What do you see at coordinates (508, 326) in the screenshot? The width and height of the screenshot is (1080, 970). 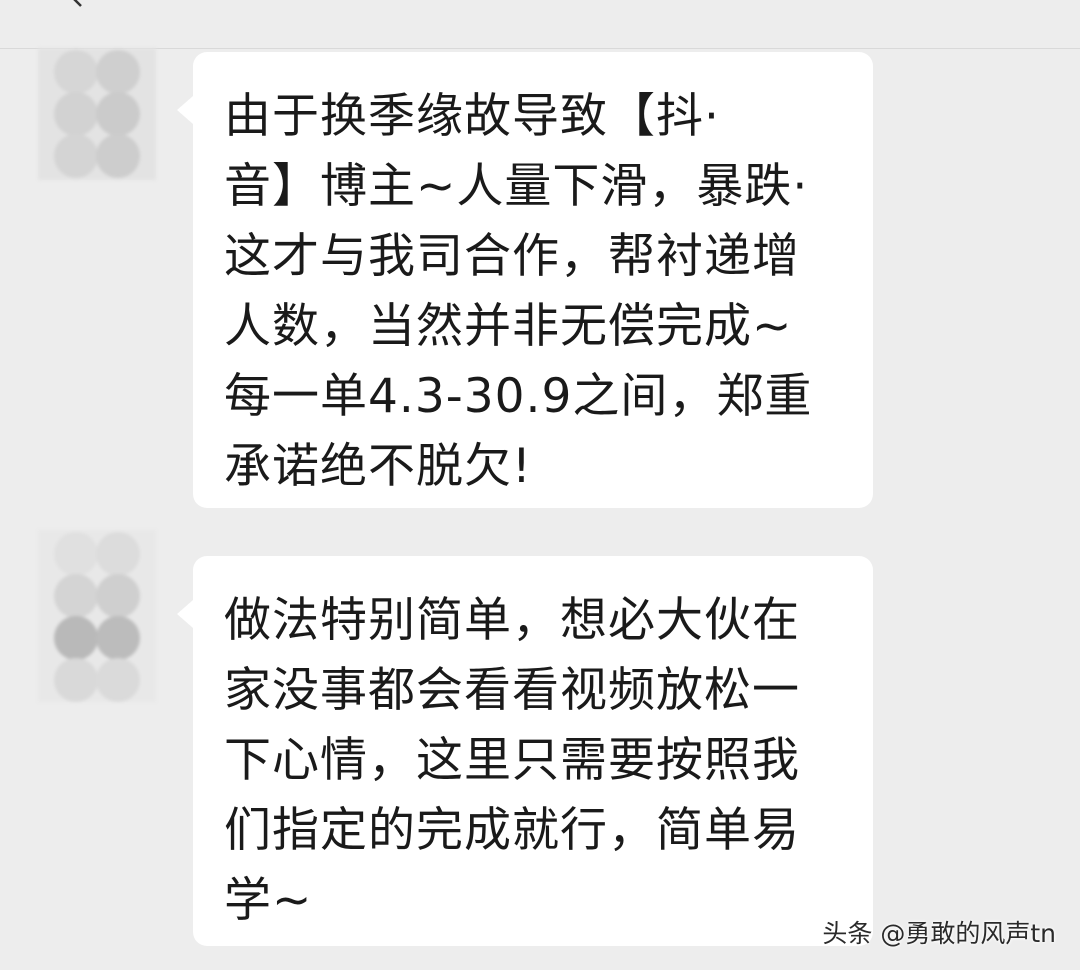 I see `message-line: 人数，当然并非无偿完成~` at bounding box center [508, 326].